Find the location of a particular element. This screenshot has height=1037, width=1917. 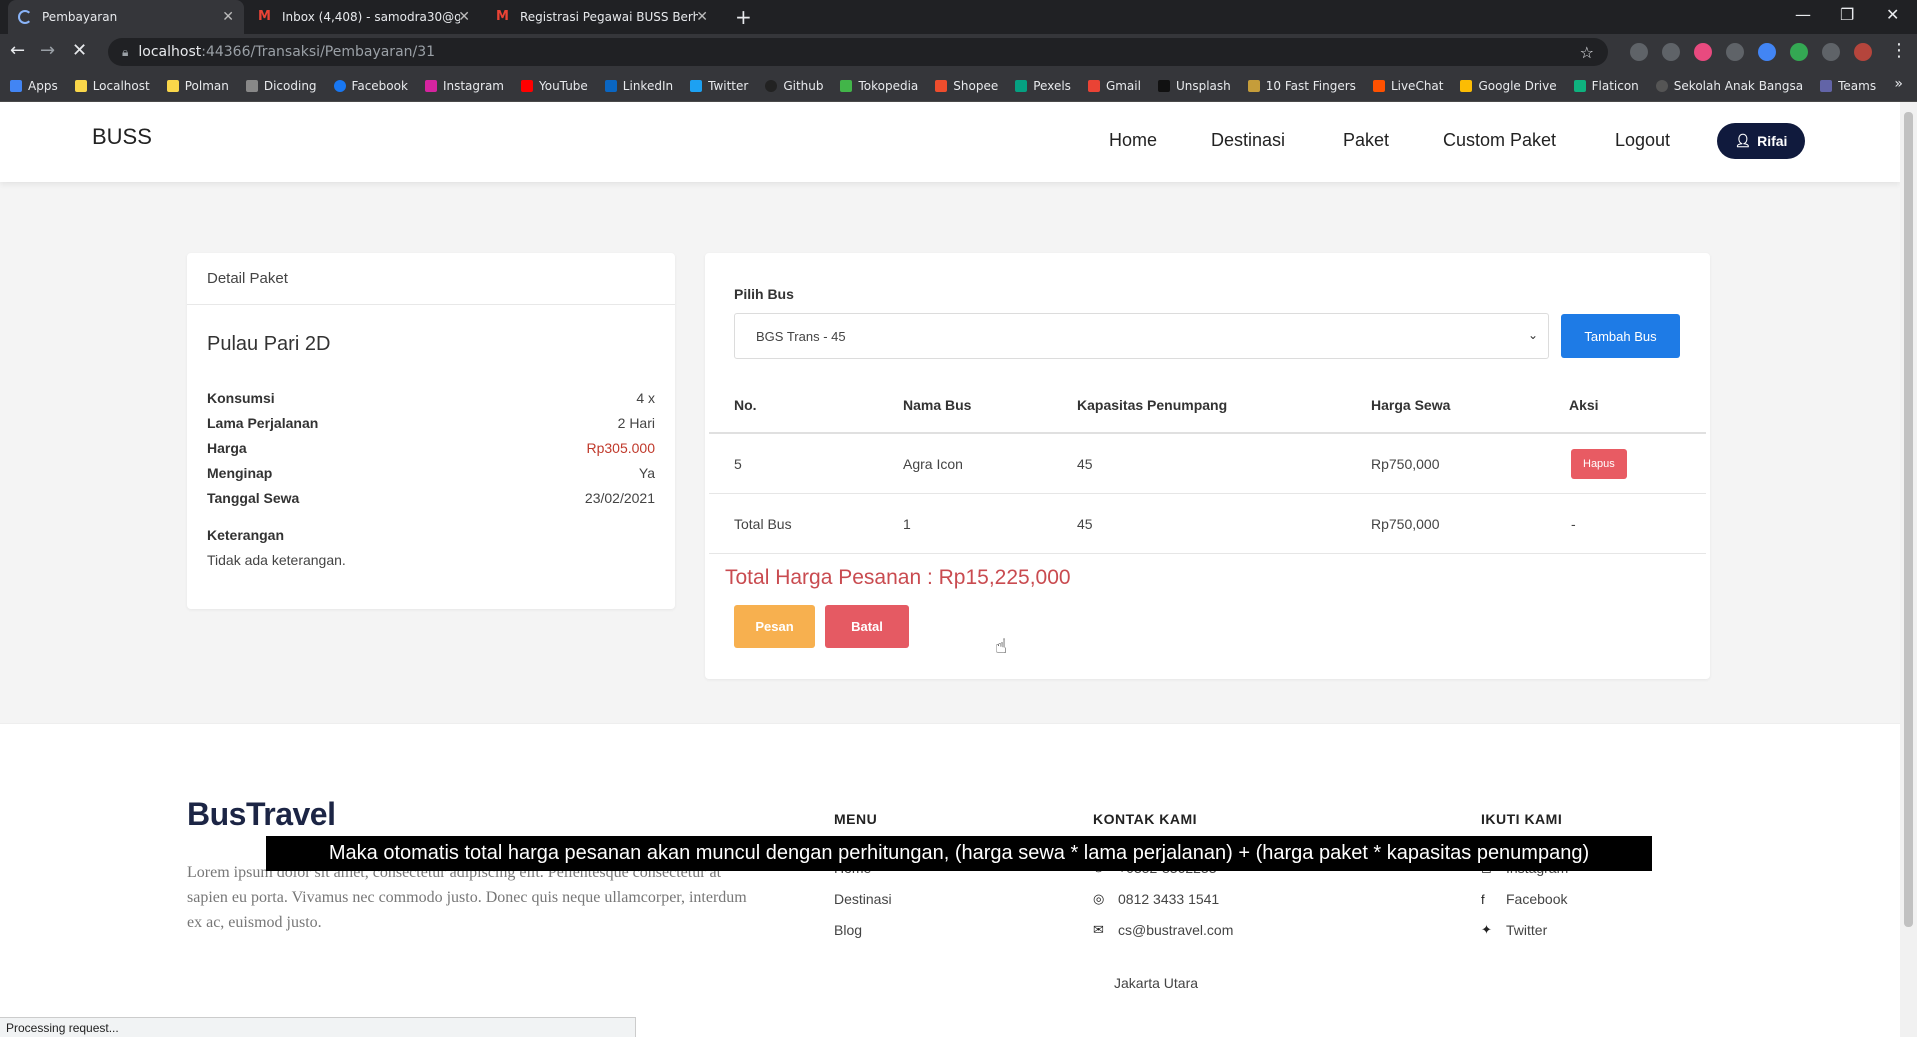

bookmark-facebook: Facebook is located at coordinates (370, 86).